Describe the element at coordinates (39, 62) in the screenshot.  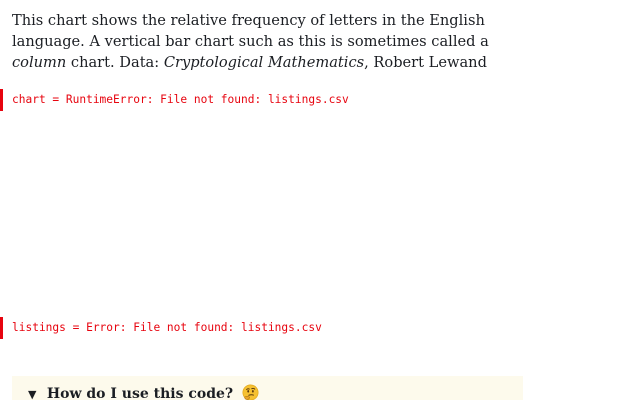
I see `description-emphasis-column: column` at that location.